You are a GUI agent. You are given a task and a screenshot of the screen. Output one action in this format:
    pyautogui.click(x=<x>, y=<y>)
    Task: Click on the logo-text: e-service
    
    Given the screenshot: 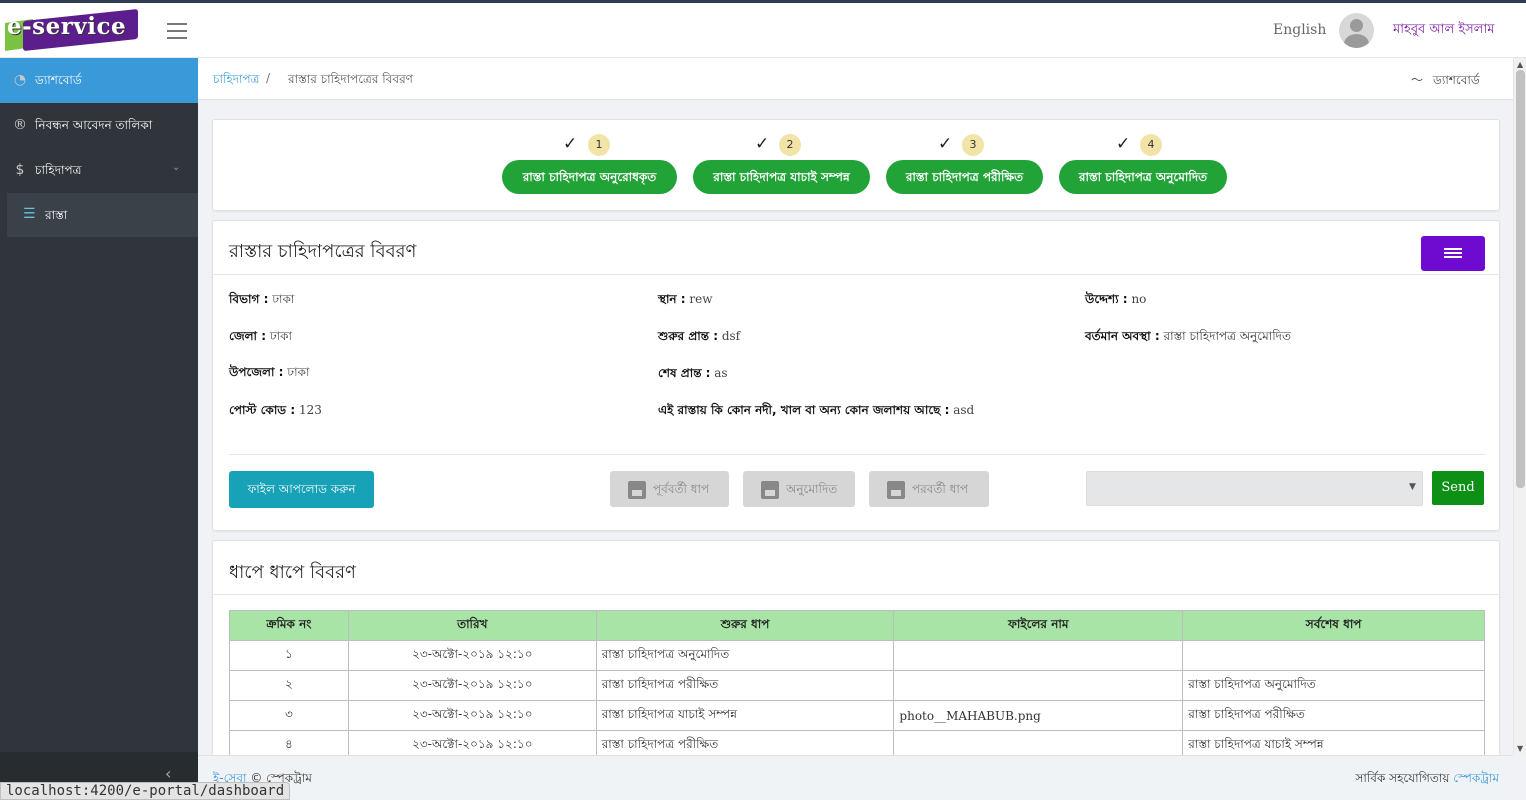 What is the action you would take?
    pyautogui.click(x=67, y=26)
    